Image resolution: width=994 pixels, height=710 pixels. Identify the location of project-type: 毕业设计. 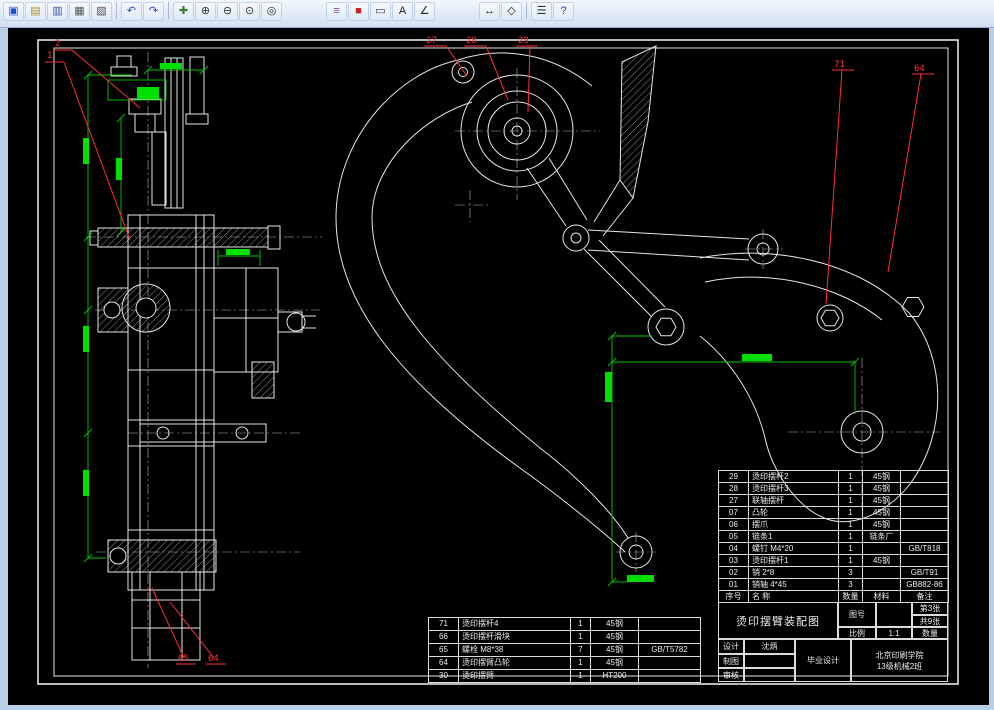
(823, 660).